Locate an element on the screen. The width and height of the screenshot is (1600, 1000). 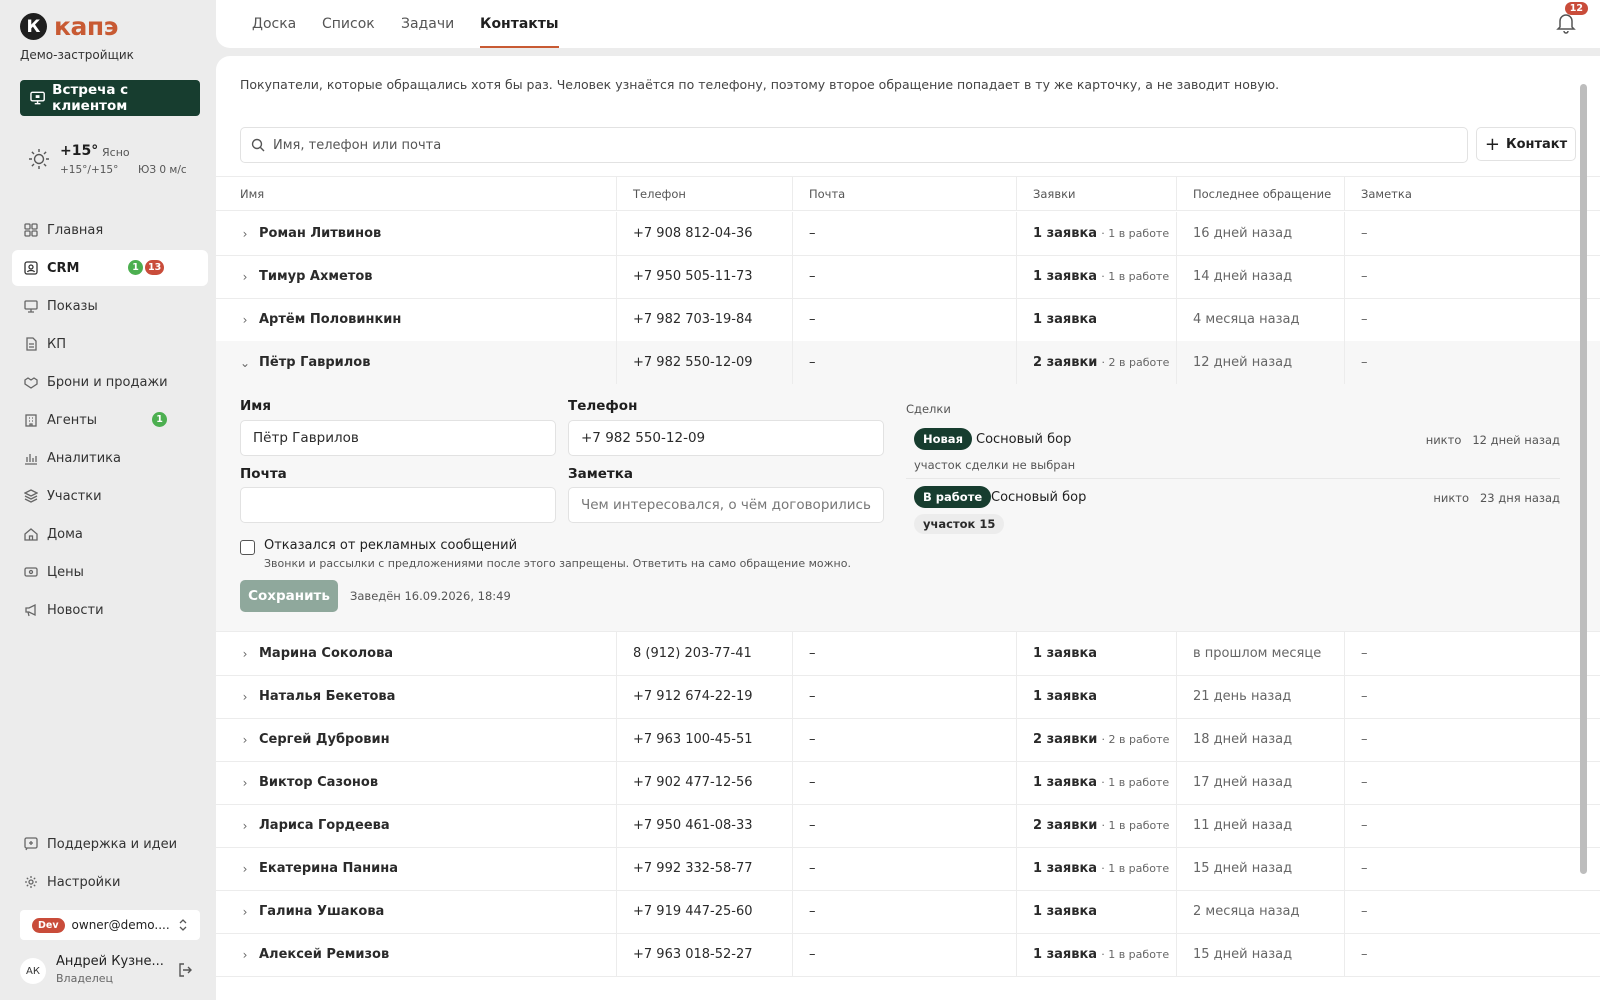
company-name: Демо-застройщик is located at coordinates (77, 55).